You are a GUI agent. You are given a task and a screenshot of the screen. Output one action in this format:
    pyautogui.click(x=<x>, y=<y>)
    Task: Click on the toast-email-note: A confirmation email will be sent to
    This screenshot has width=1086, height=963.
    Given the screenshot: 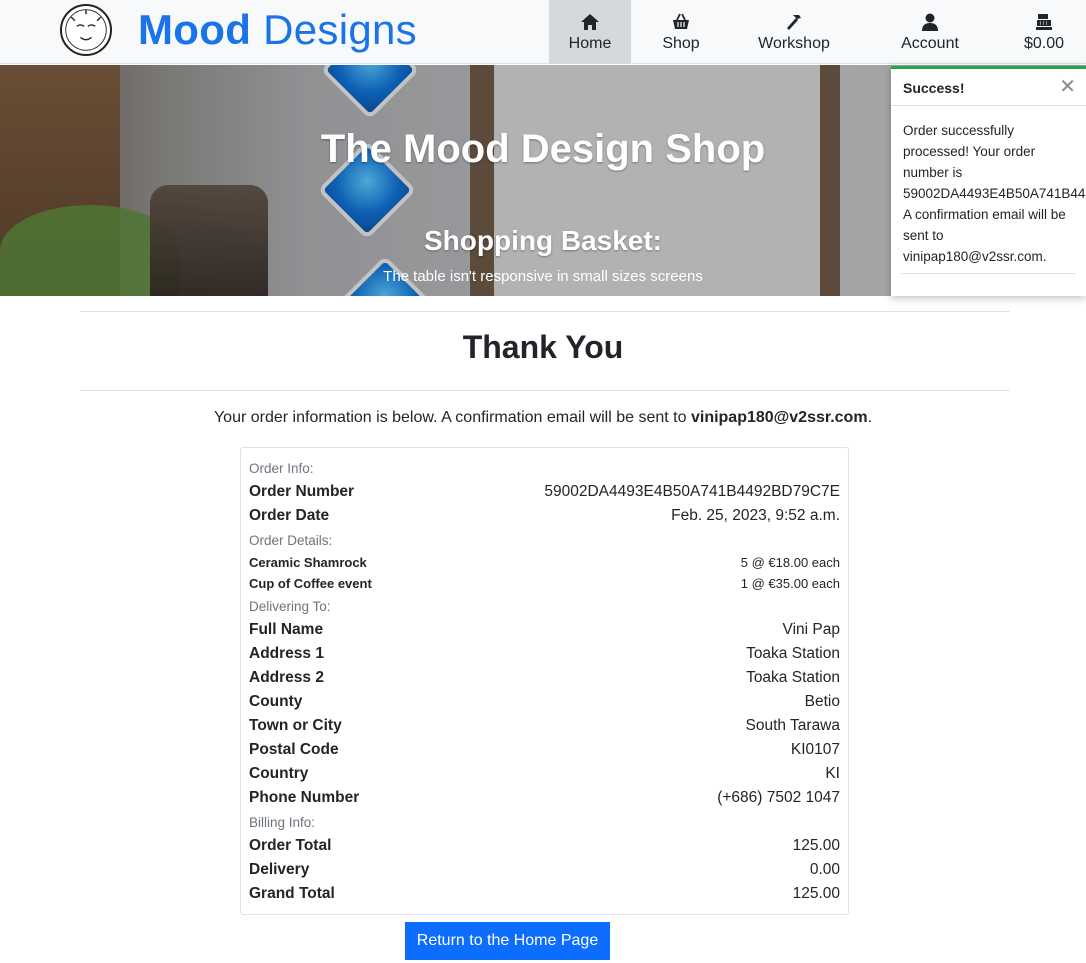 What is the action you would take?
    pyautogui.click(x=984, y=225)
    